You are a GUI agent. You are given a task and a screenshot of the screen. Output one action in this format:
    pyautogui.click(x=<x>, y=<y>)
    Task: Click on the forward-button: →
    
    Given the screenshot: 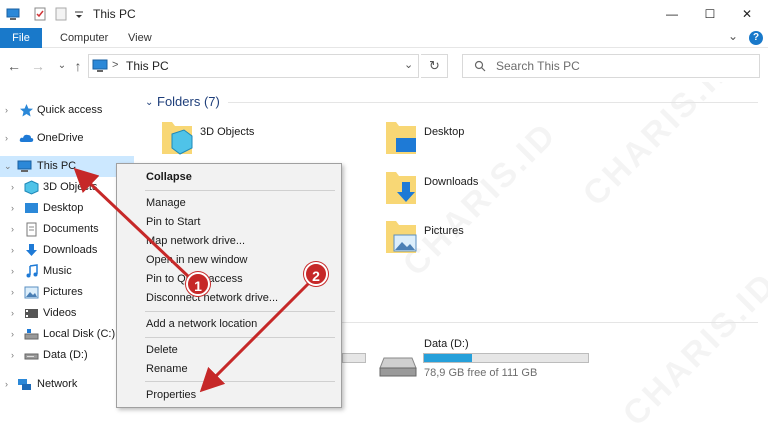 What is the action you would take?
    pyautogui.click(x=38, y=66)
    